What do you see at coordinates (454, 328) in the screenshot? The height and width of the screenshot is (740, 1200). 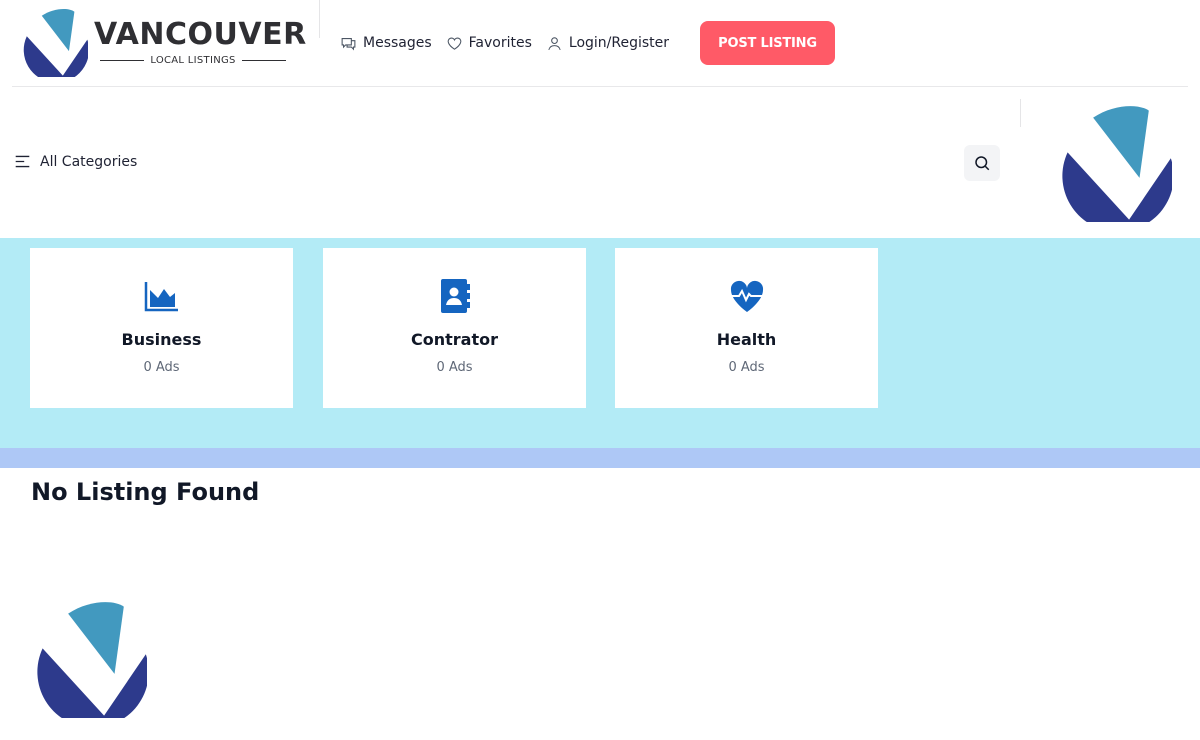 I see `category-card-contrator: Contrator 0 Ads` at bounding box center [454, 328].